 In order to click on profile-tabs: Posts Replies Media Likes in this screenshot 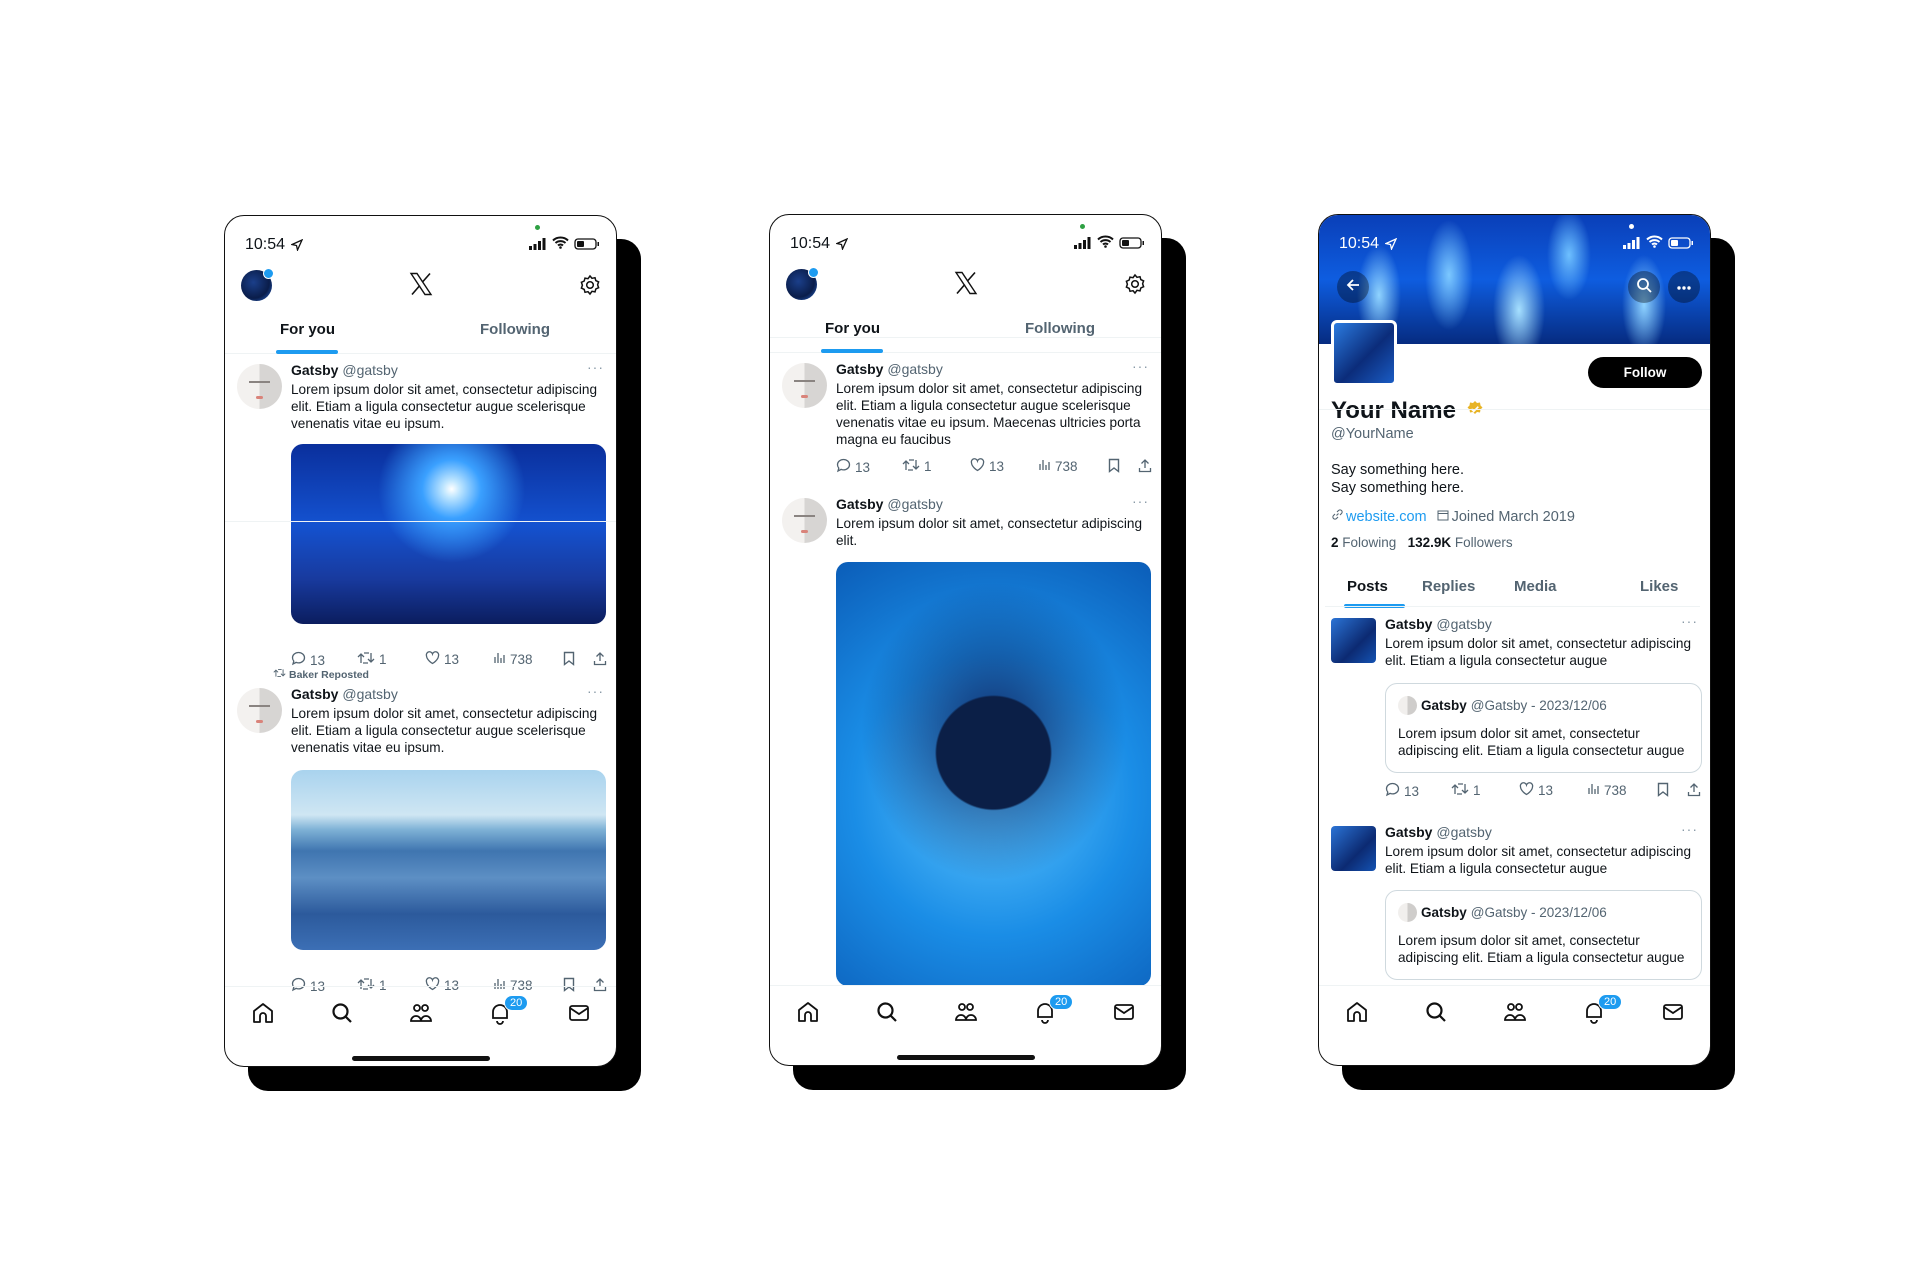, I will do `click(1514, 589)`.